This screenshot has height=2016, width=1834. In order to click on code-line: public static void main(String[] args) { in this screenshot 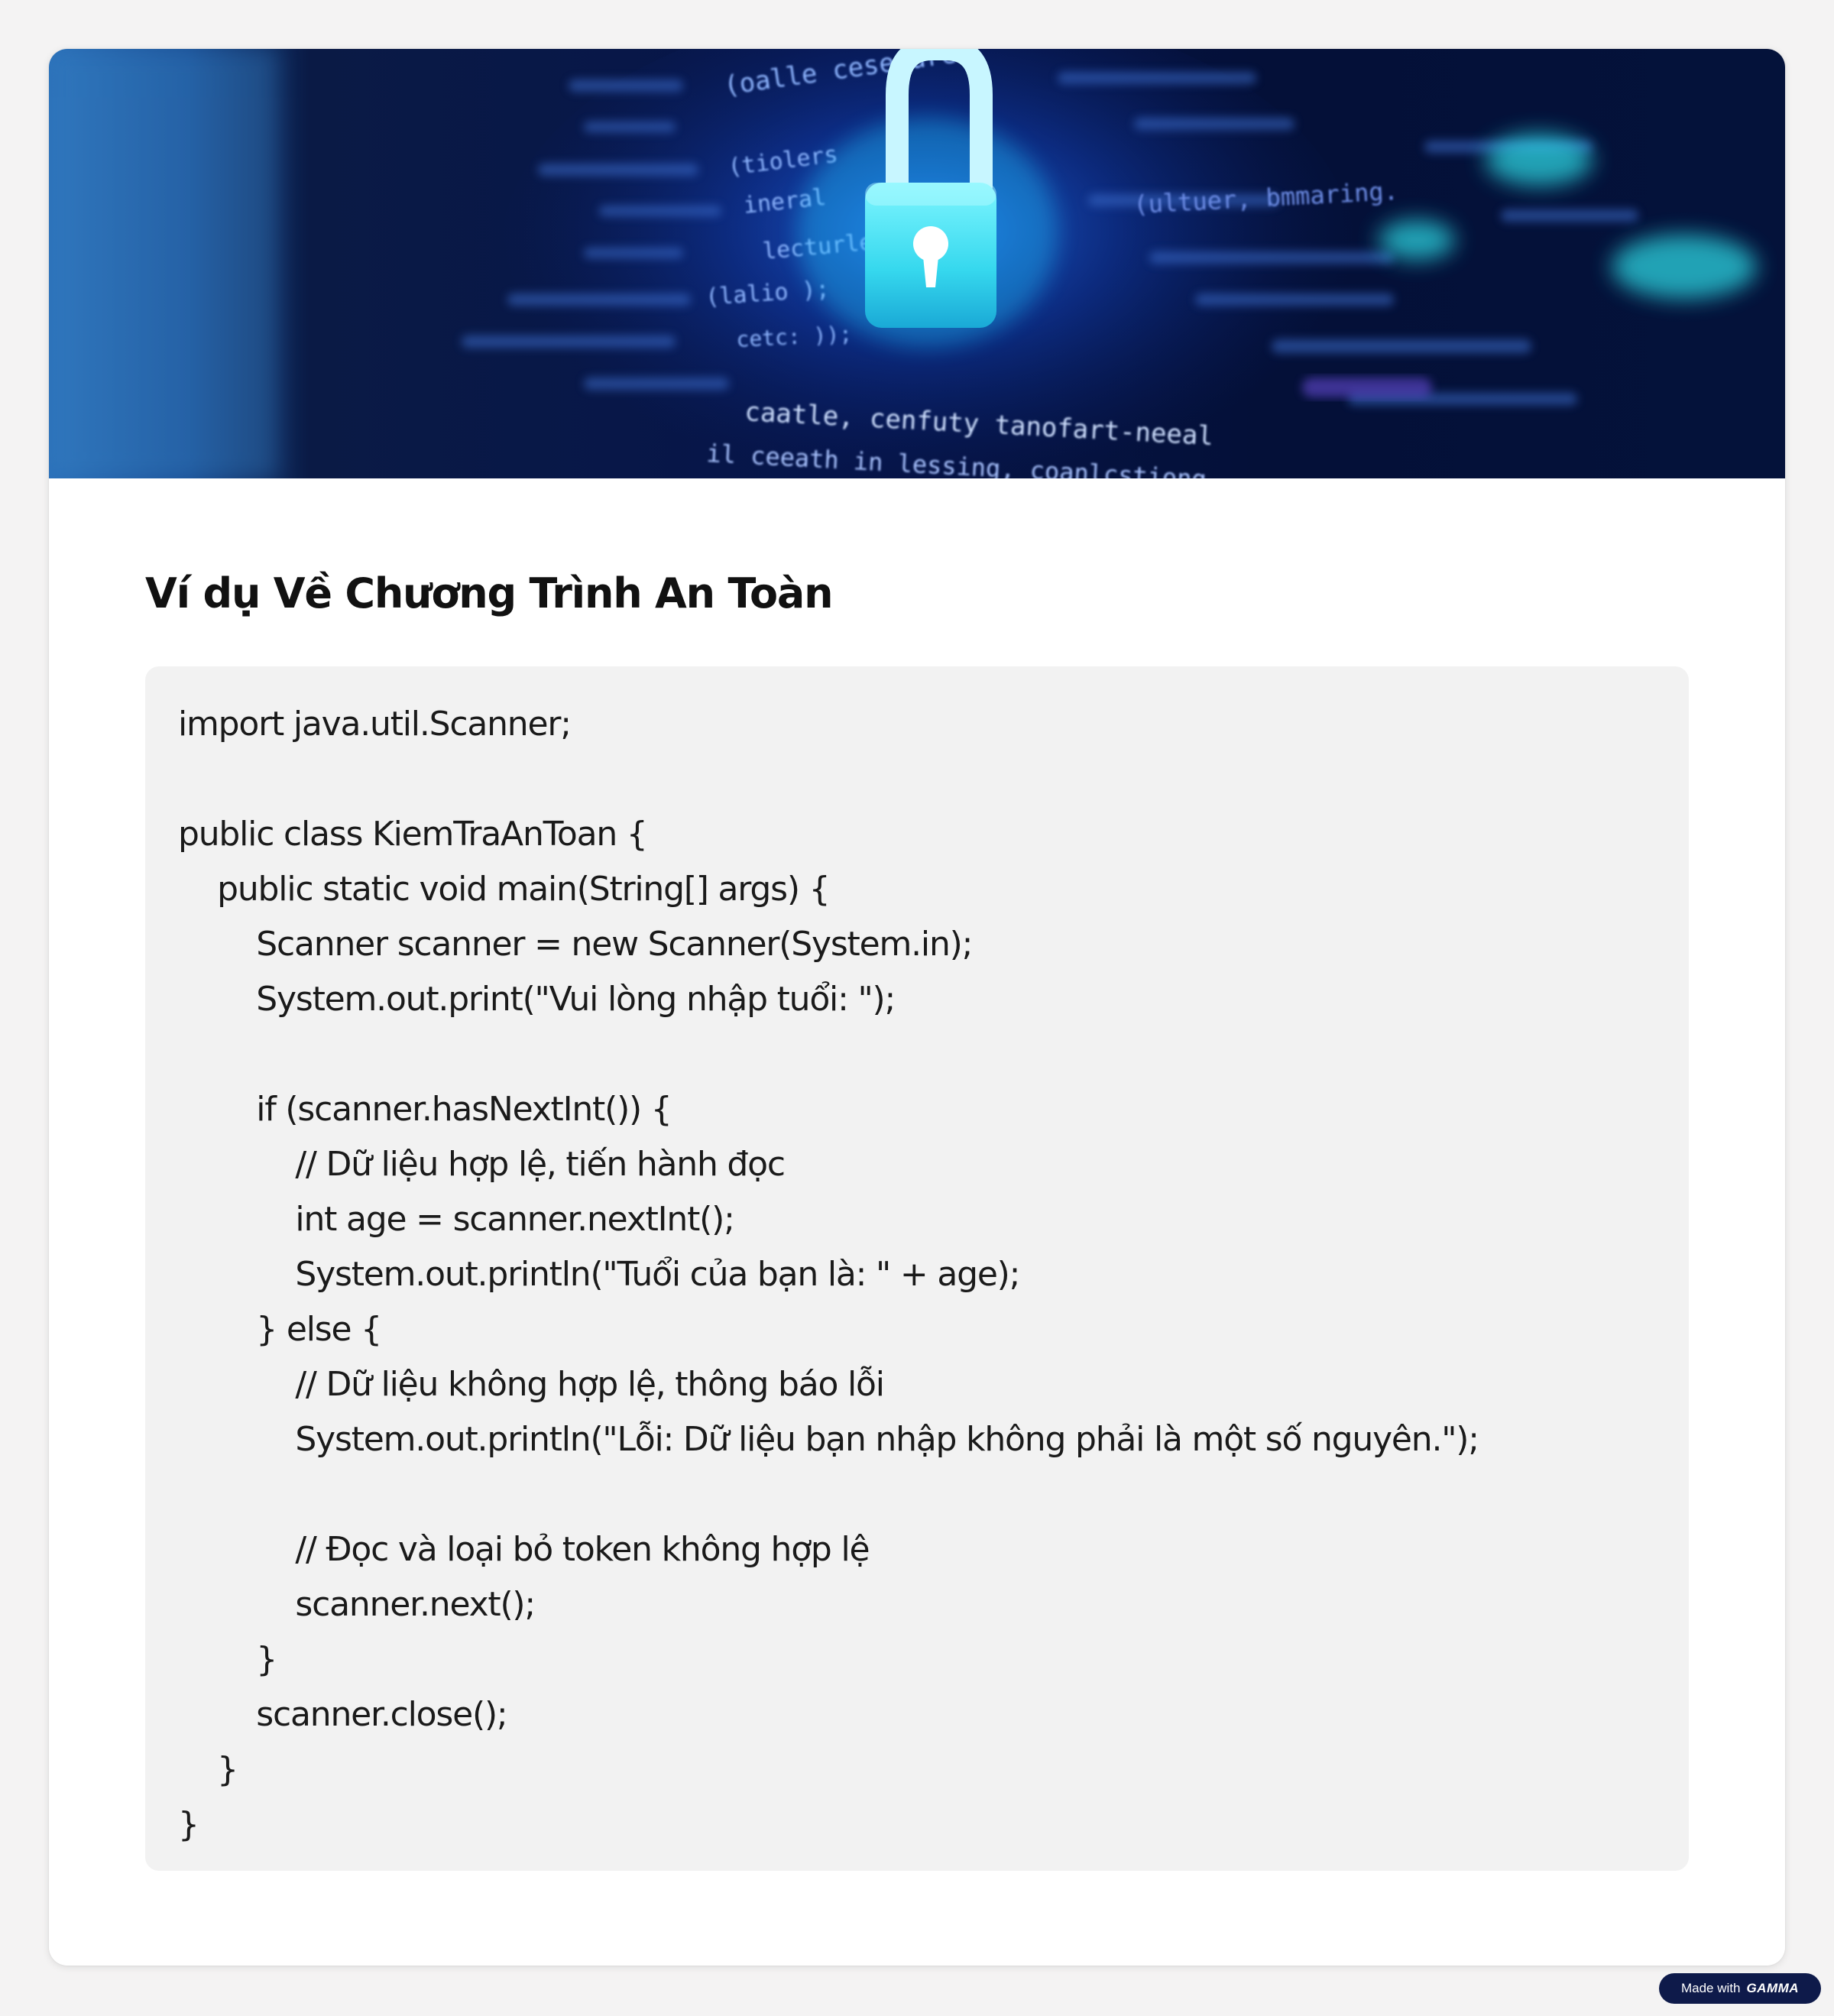, I will do `click(504, 889)`.